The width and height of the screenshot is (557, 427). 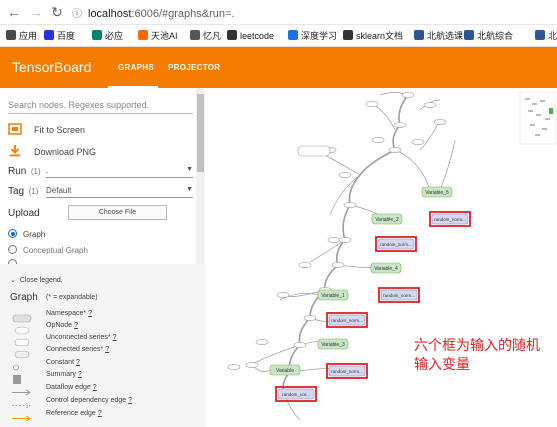 What do you see at coordinates (26, 234) in the screenshot?
I see `graph-radio: Graph` at bounding box center [26, 234].